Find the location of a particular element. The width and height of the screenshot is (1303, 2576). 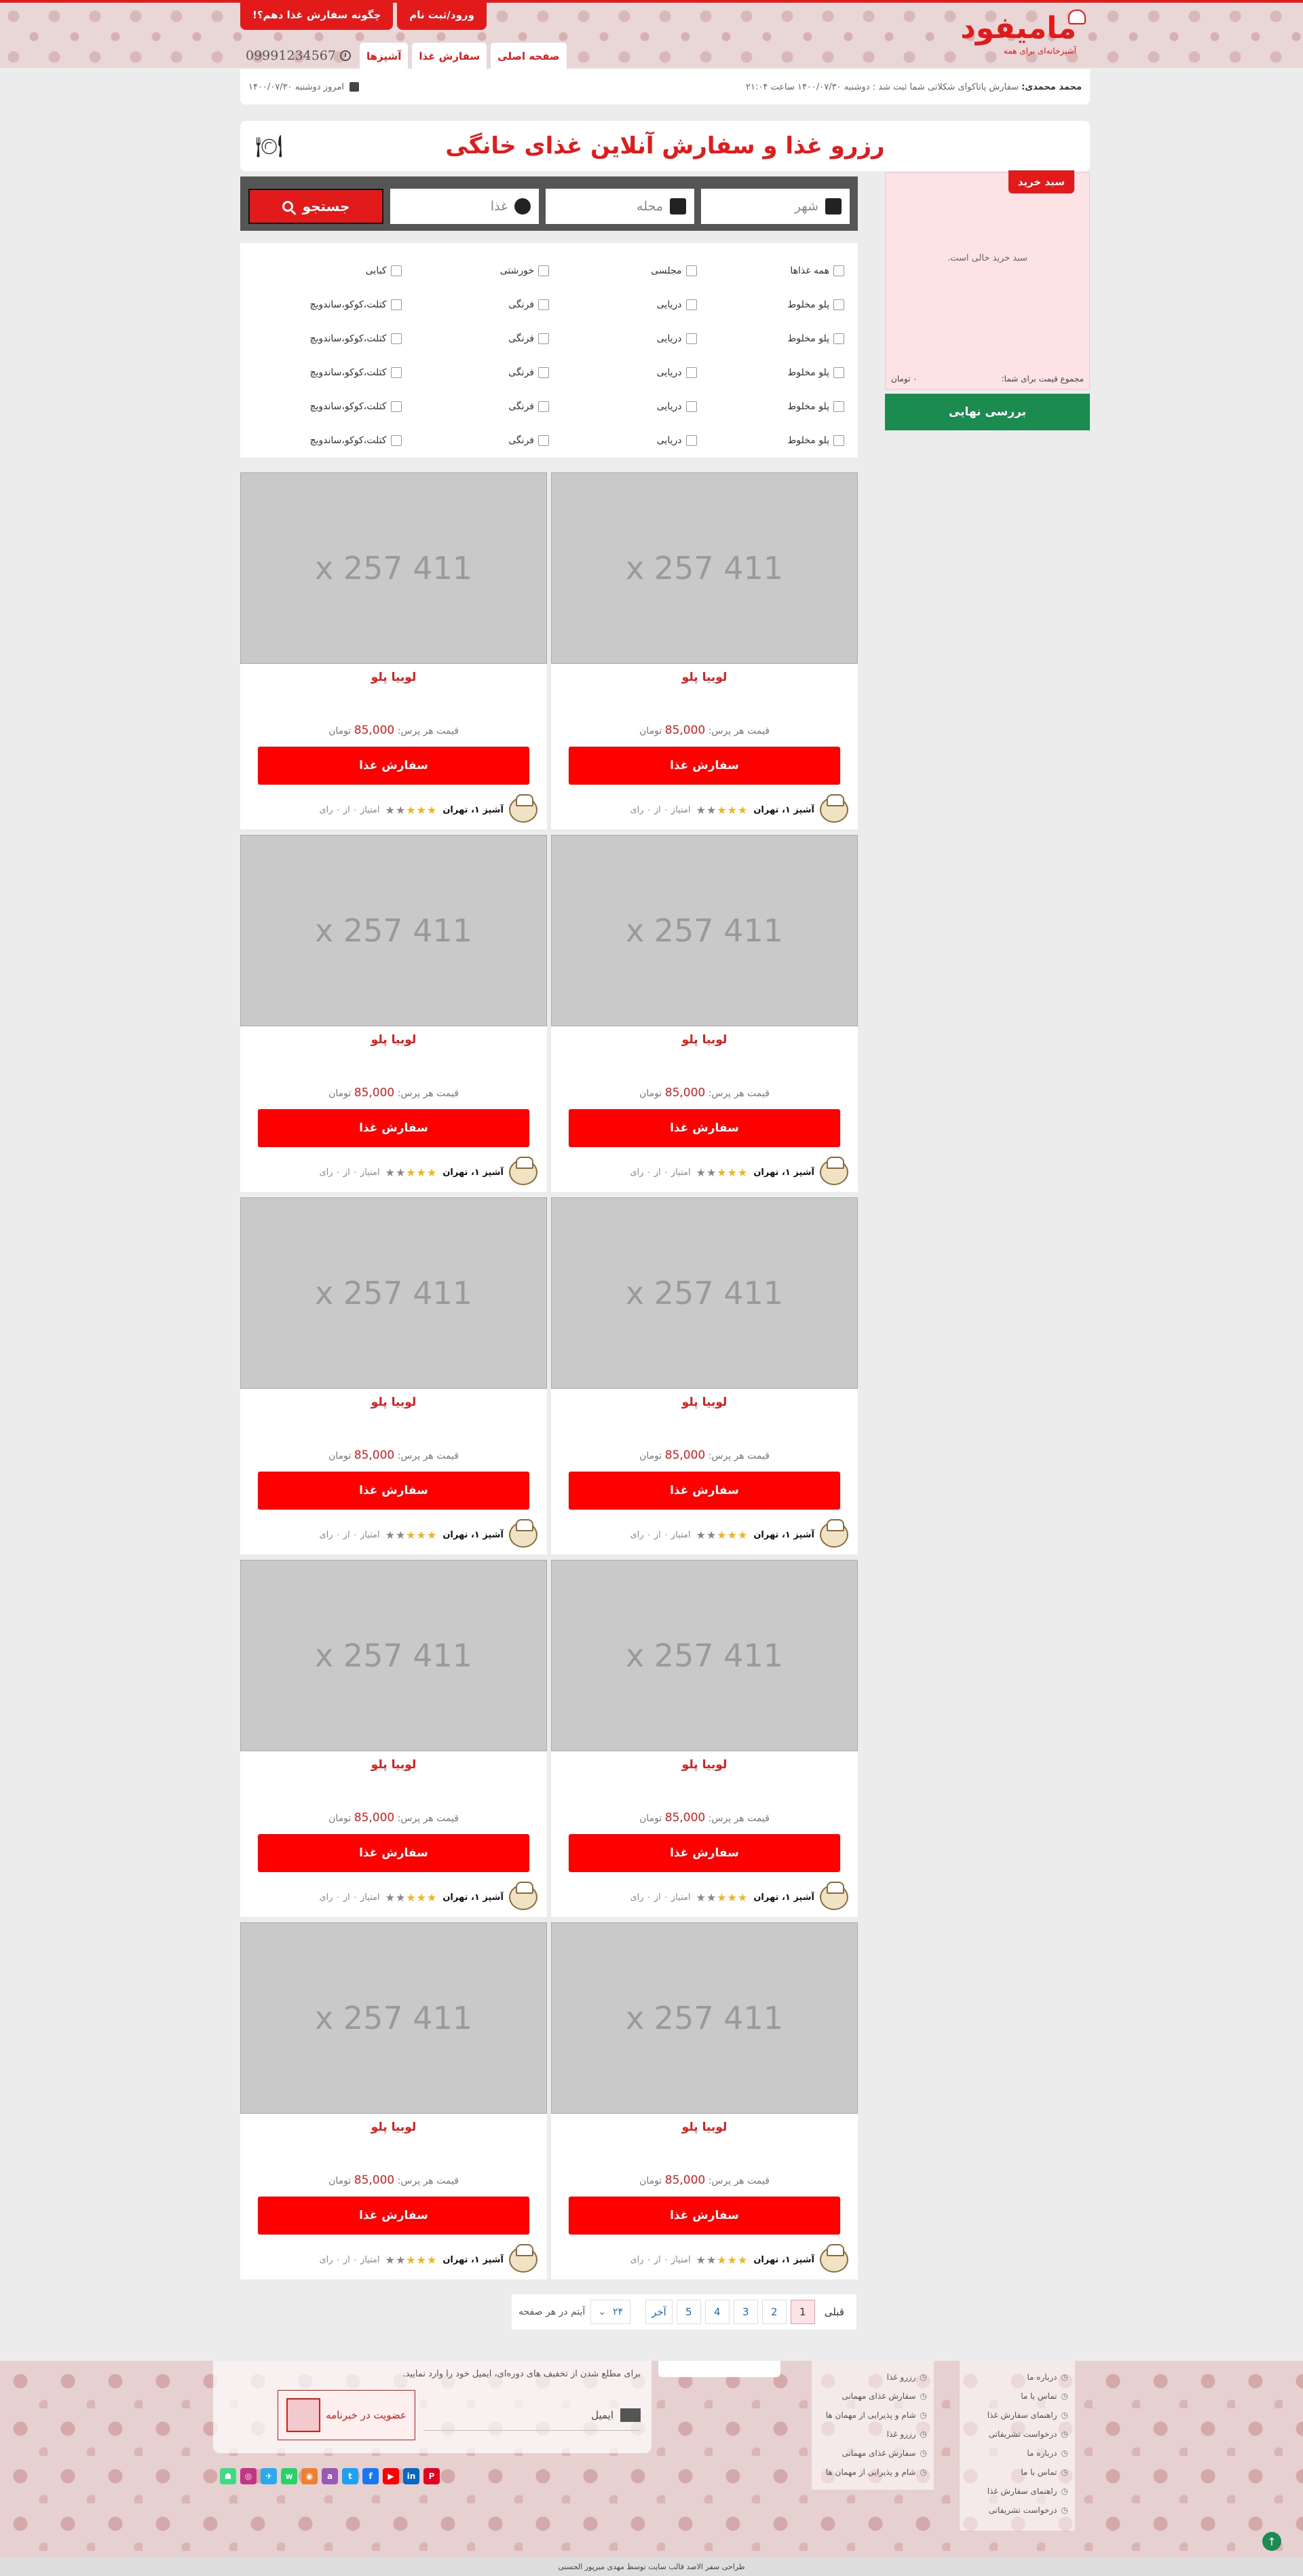

login-button: ورود/ثبت نام is located at coordinates (442, 15).